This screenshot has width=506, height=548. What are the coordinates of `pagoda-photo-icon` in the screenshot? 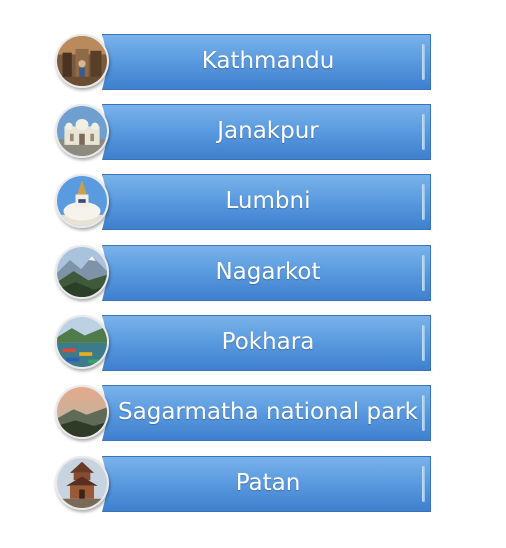 It's located at (82, 483).